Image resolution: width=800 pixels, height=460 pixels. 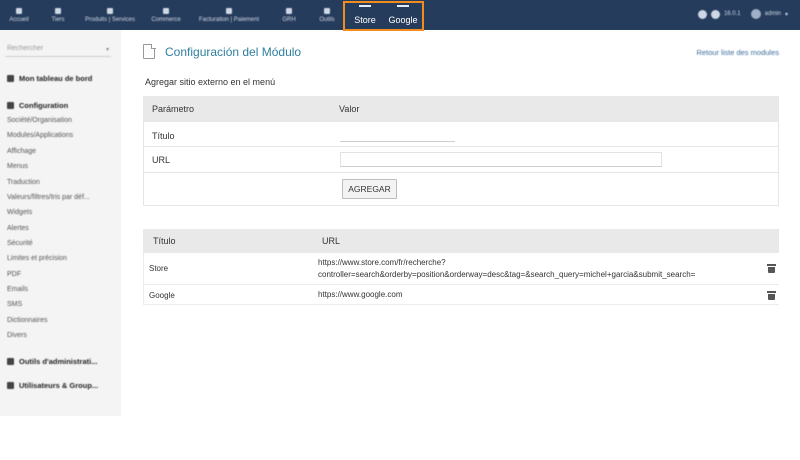 What do you see at coordinates (58, 10) in the screenshot?
I see `building-icon` at bounding box center [58, 10].